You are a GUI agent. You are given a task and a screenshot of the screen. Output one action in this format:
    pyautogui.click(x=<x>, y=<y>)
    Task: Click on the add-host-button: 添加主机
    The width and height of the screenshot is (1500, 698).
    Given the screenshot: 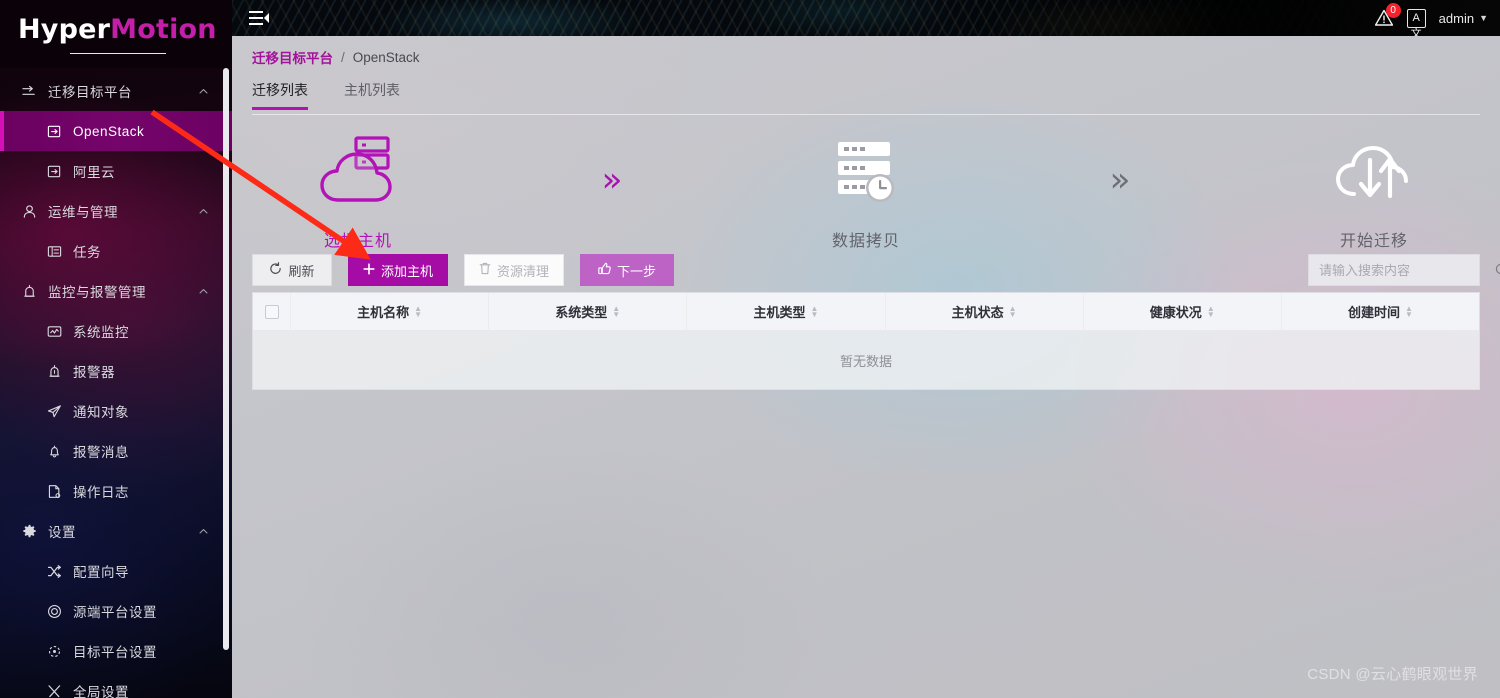 What is the action you would take?
    pyautogui.click(x=398, y=270)
    